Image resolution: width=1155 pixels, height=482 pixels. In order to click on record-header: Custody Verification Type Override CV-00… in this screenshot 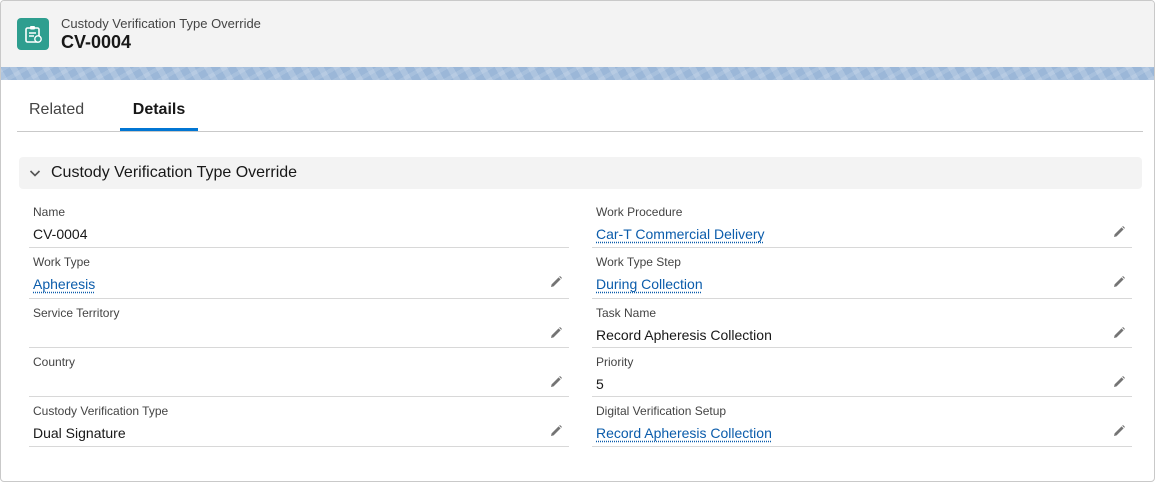, I will do `click(577, 34)`.